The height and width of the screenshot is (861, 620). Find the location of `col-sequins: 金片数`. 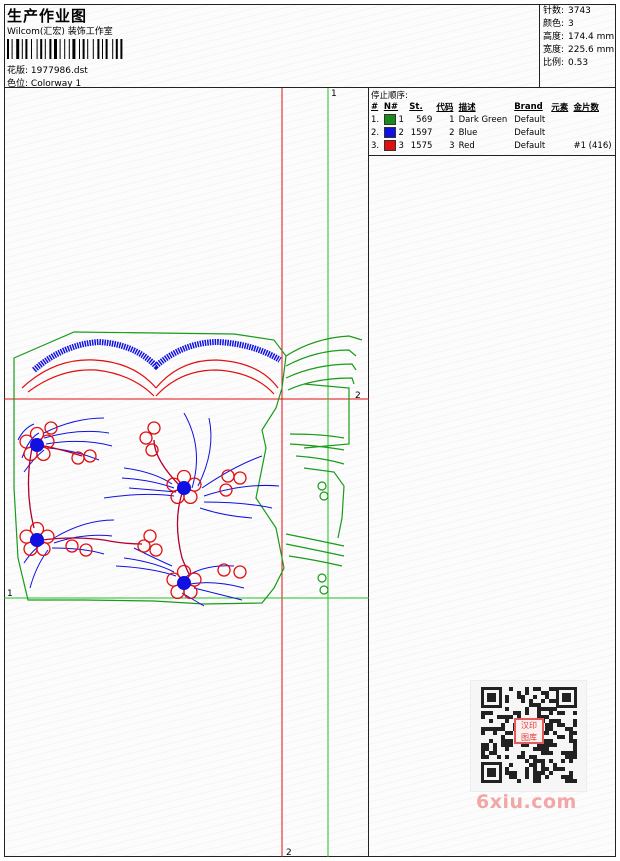

col-sequins: 金片数 is located at coordinates (586, 107).